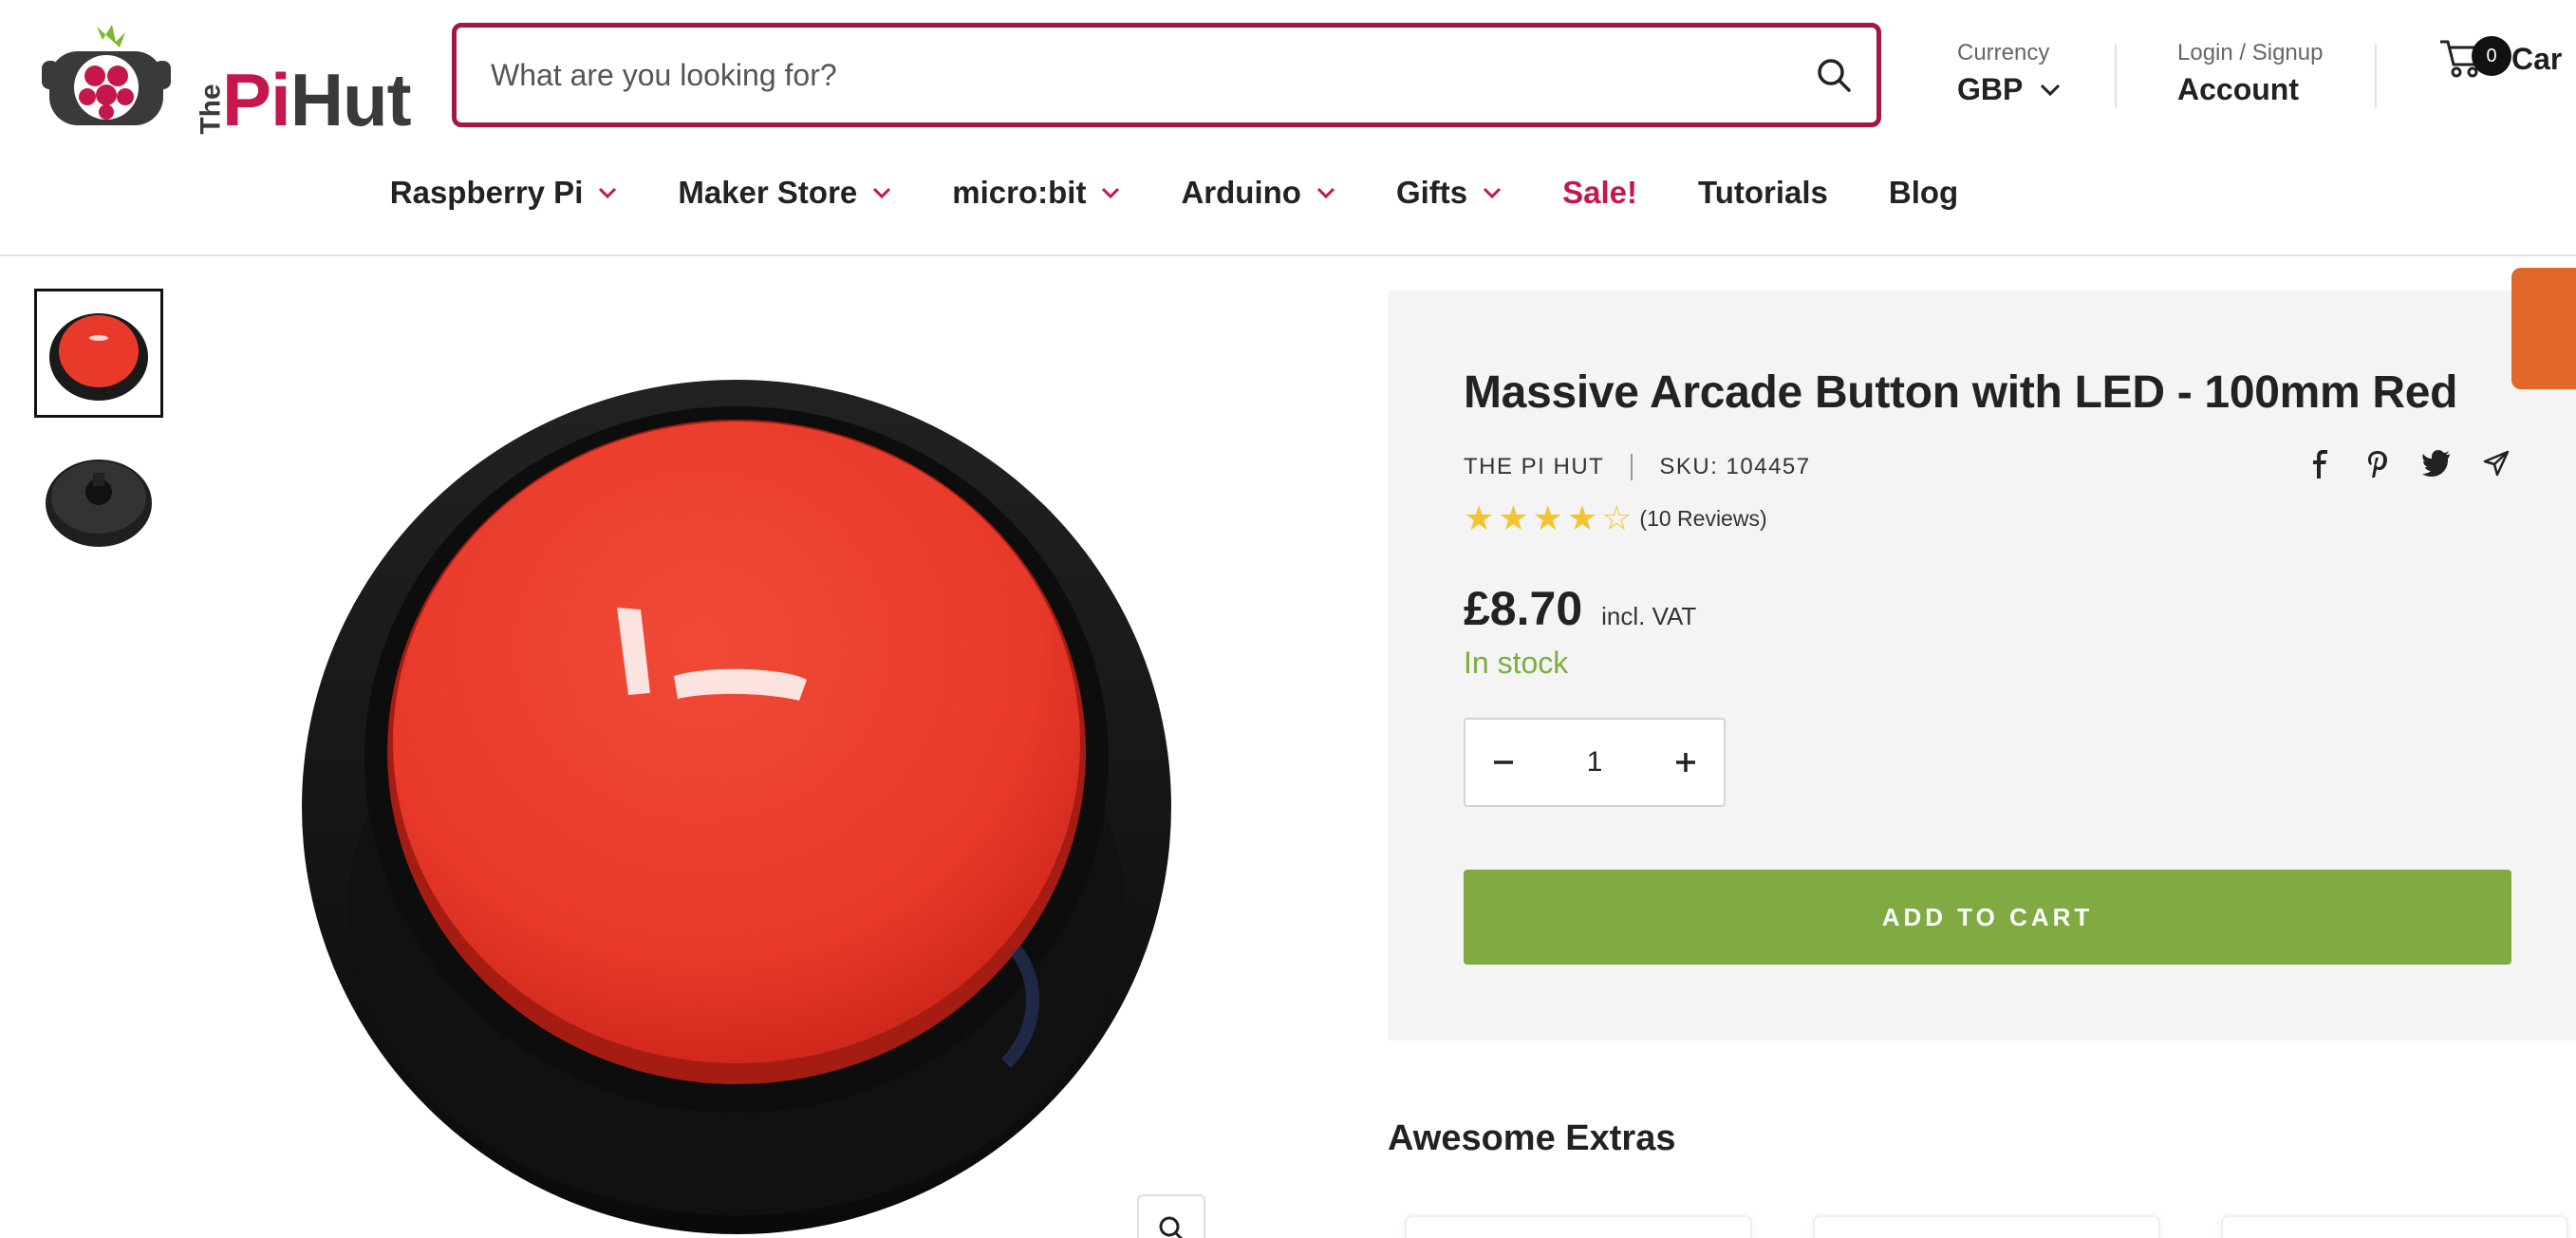 This screenshot has width=2576, height=1238. I want to click on currency-selector: Currency GBP, so click(2009, 73).